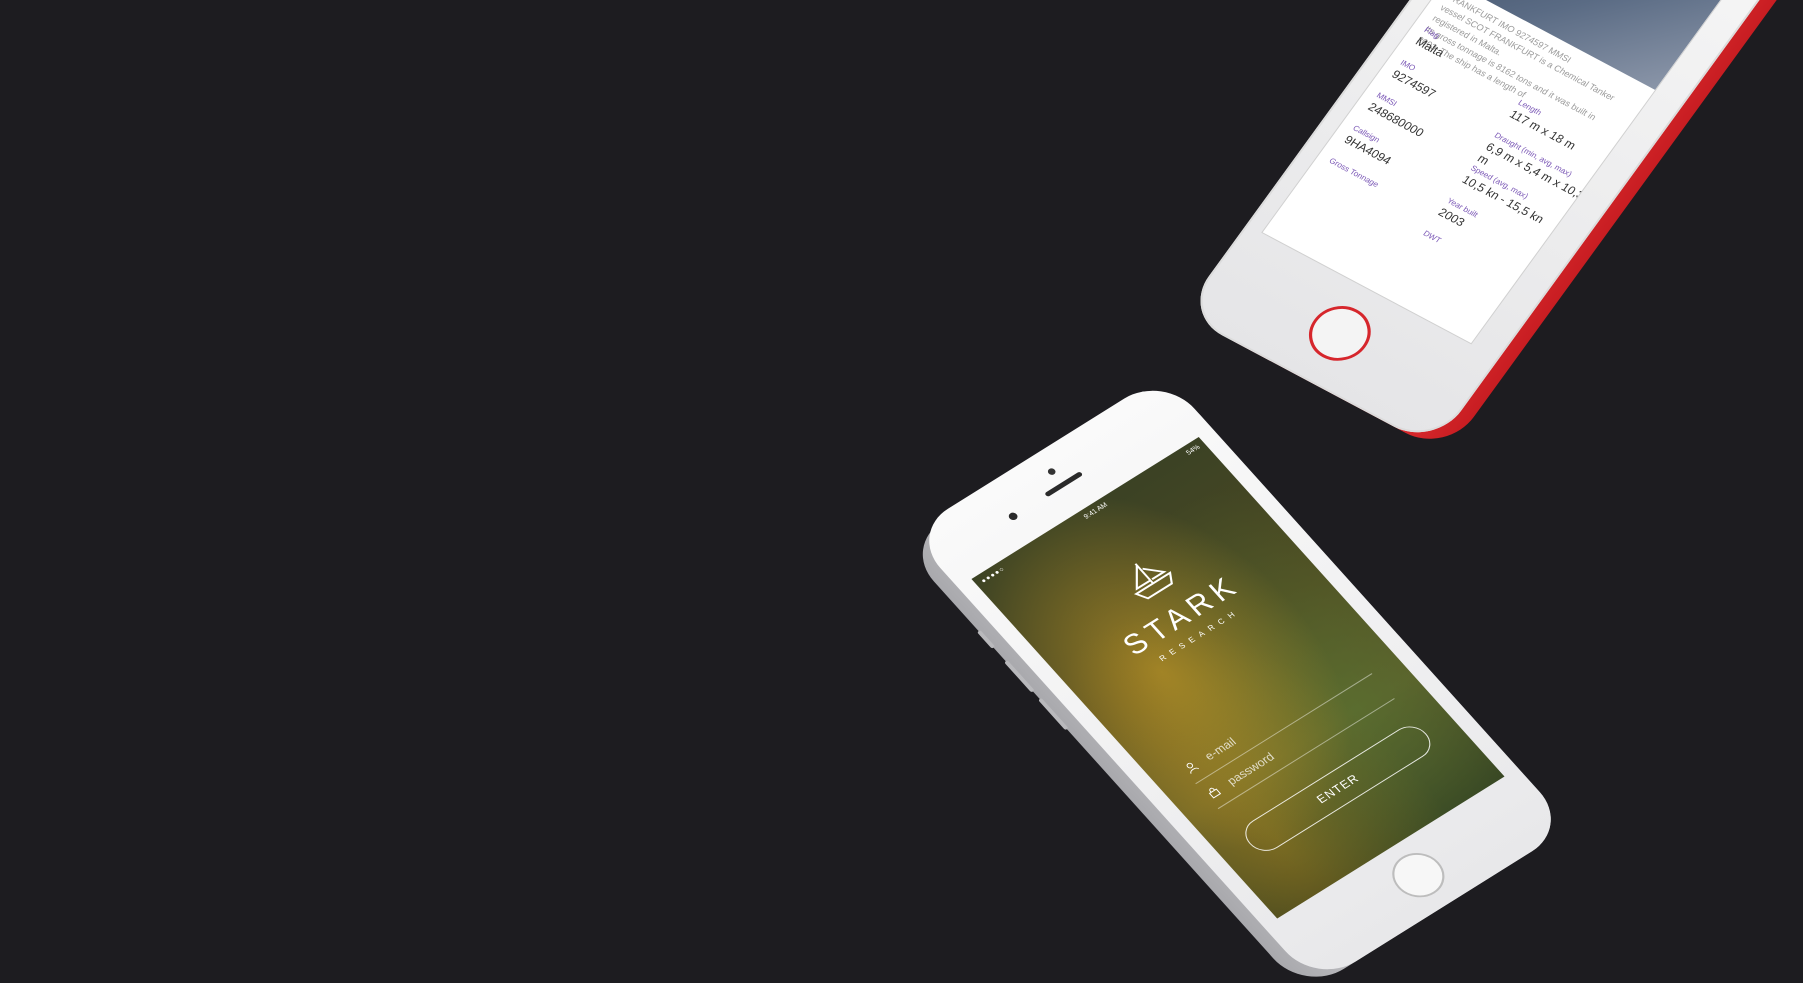 The height and width of the screenshot is (983, 1803). What do you see at coordinates (1418, 875) in the screenshot?
I see `white-phone-home-button` at bounding box center [1418, 875].